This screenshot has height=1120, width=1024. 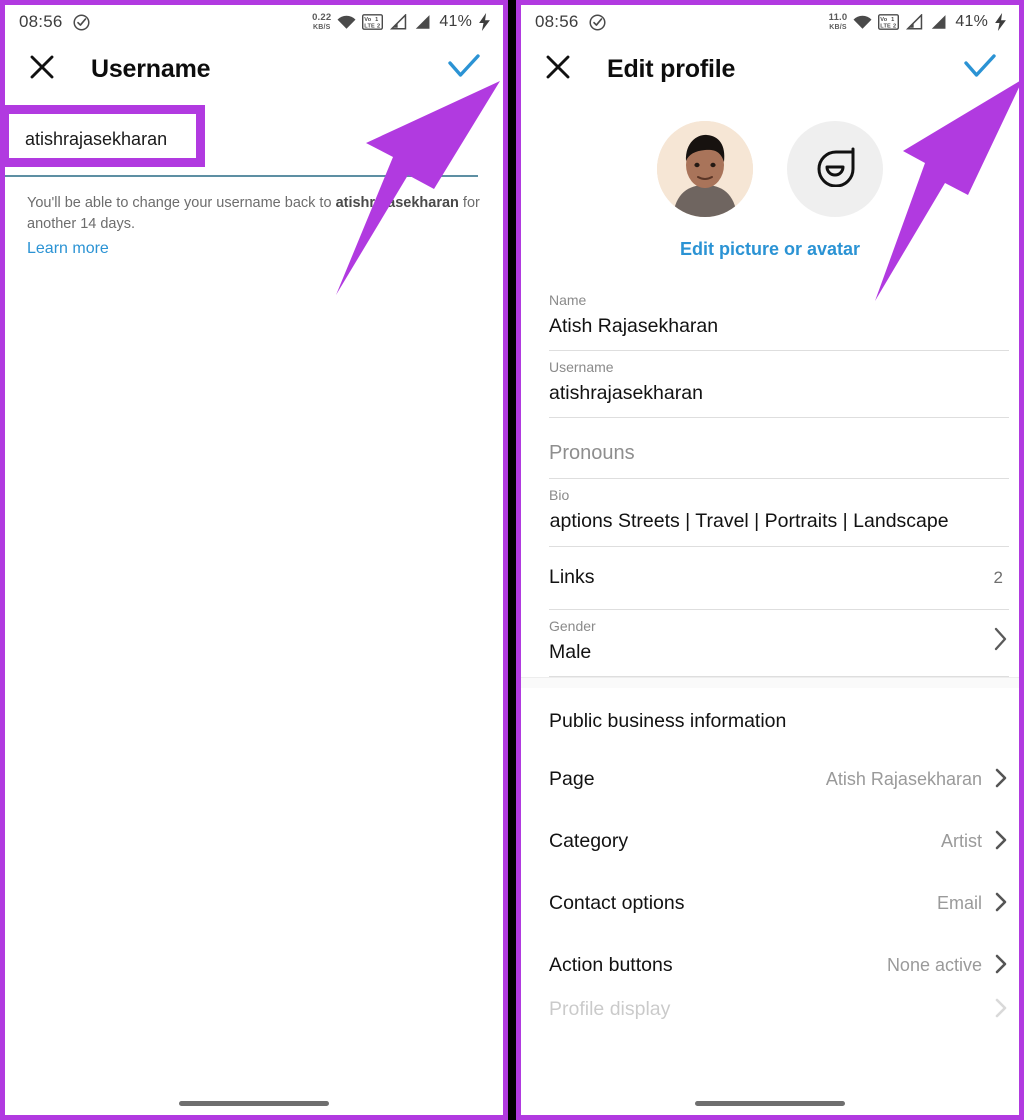 I want to click on edit-picture-link: Edit picture or avatar, so click(x=770, y=249).